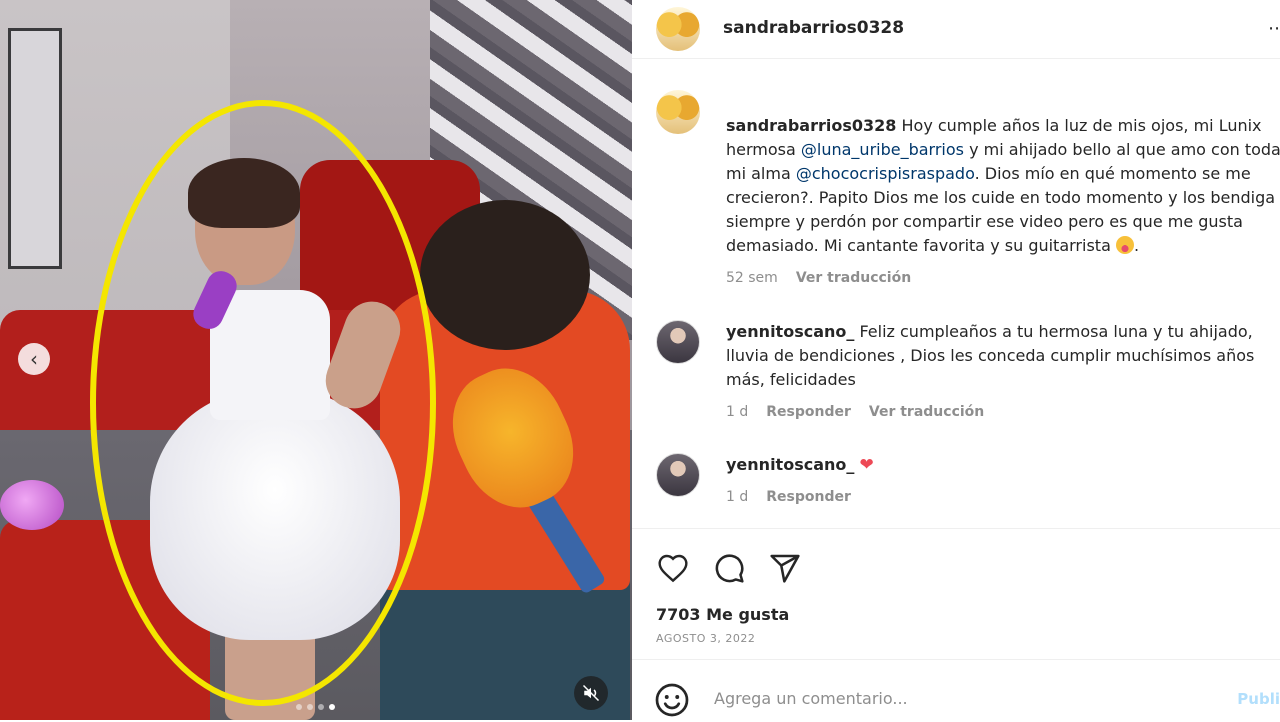 The width and height of the screenshot is (1280, 722). Describe the element at coordinates (956, 29) in the screenshot. I see `post-header: sandrabarrios0328 ⋯` at that location.